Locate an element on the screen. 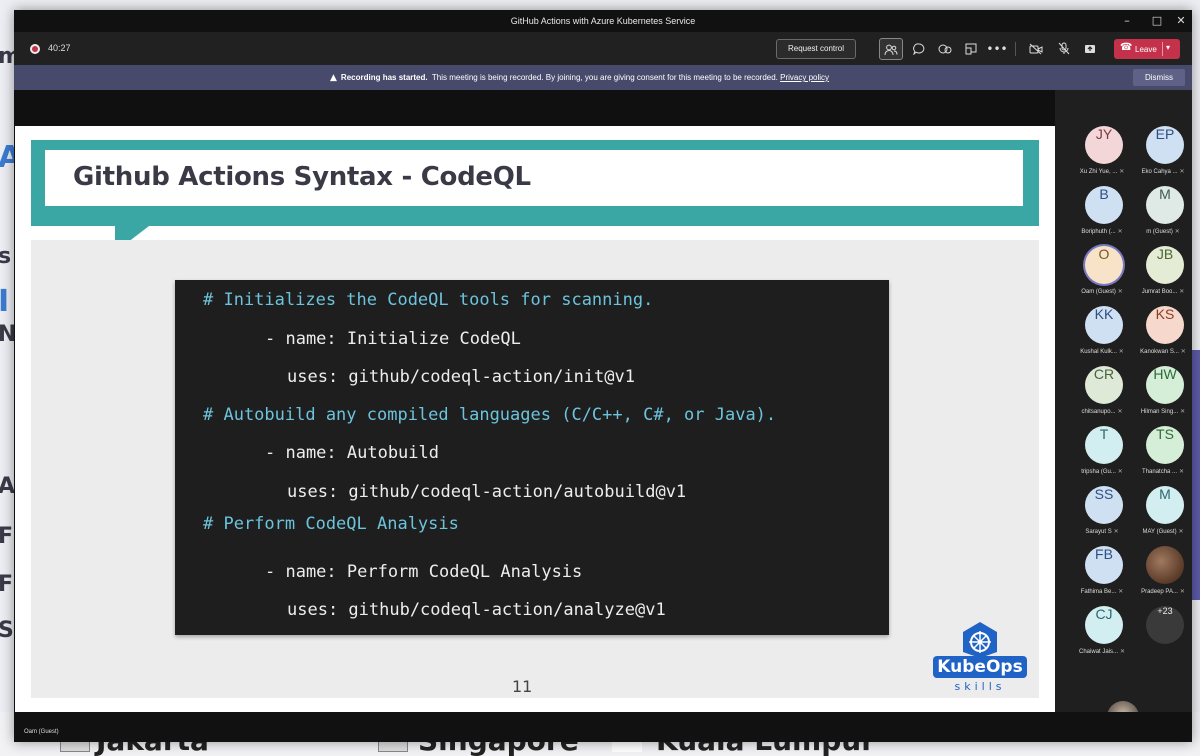  participant-tile: Pradeep PA... ✕ is located at coordinates (1163, 574).